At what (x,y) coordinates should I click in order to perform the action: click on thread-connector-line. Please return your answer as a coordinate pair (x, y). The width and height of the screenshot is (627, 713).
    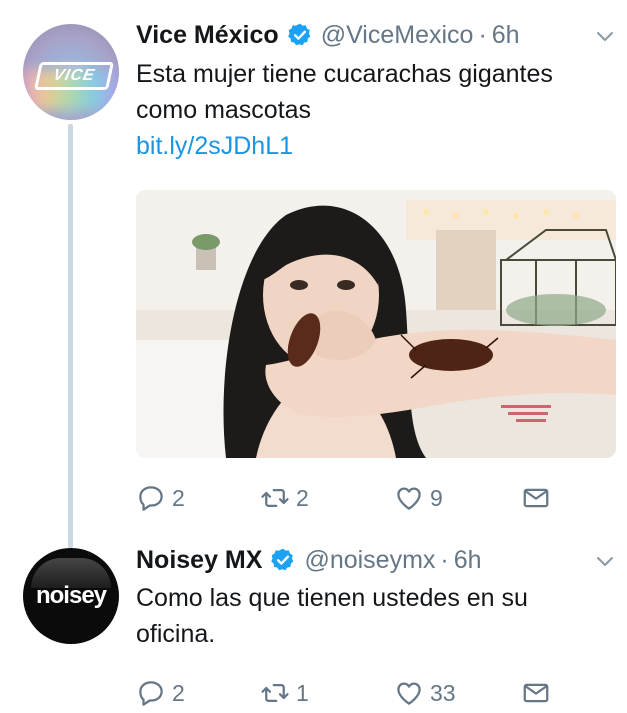
    Looking at the image, I should click on (70, 336).